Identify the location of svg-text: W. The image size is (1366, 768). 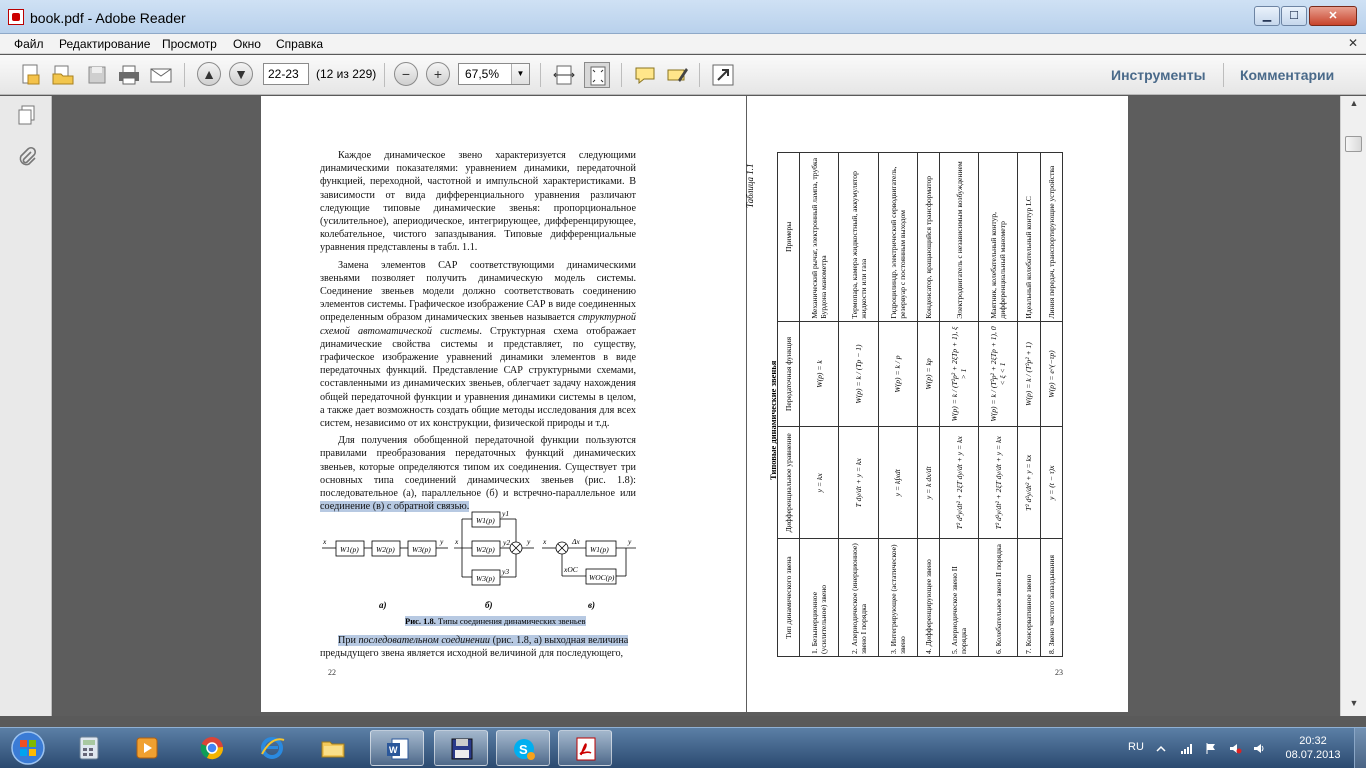
(393, 750).